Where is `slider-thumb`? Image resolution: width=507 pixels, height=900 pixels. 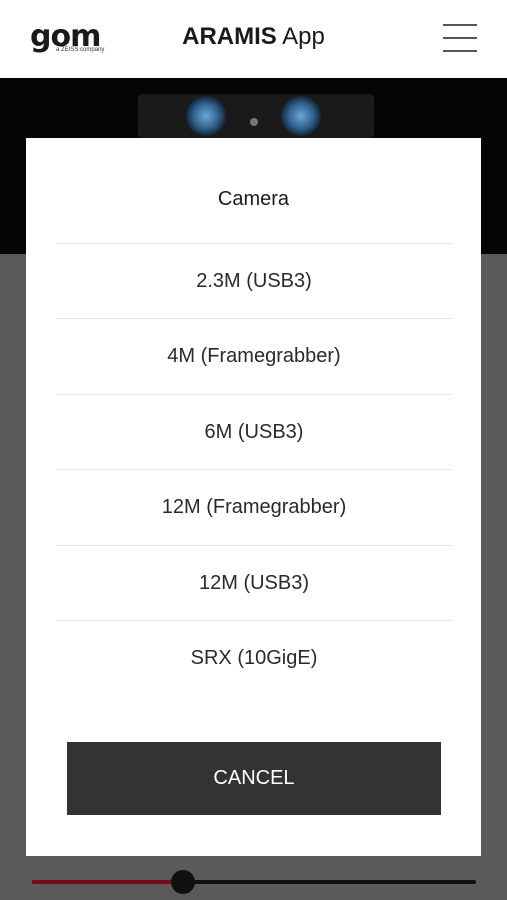 slider-thumb is located at coordinates (182, 882).